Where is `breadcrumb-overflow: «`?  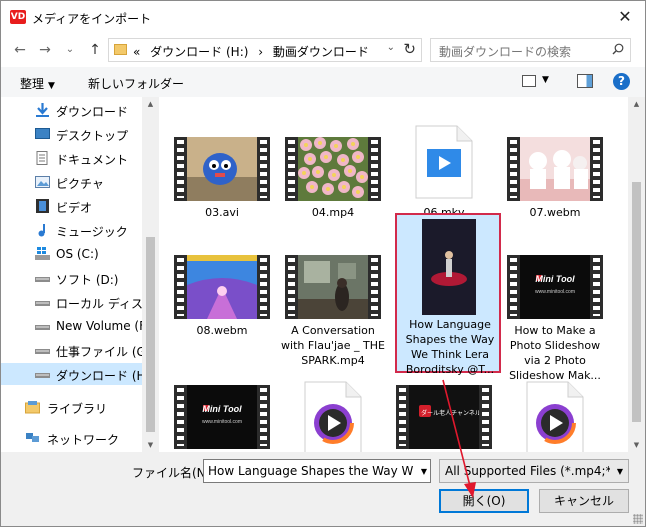
breadcrumb-overflow: « is located at coordinates (136, 52).